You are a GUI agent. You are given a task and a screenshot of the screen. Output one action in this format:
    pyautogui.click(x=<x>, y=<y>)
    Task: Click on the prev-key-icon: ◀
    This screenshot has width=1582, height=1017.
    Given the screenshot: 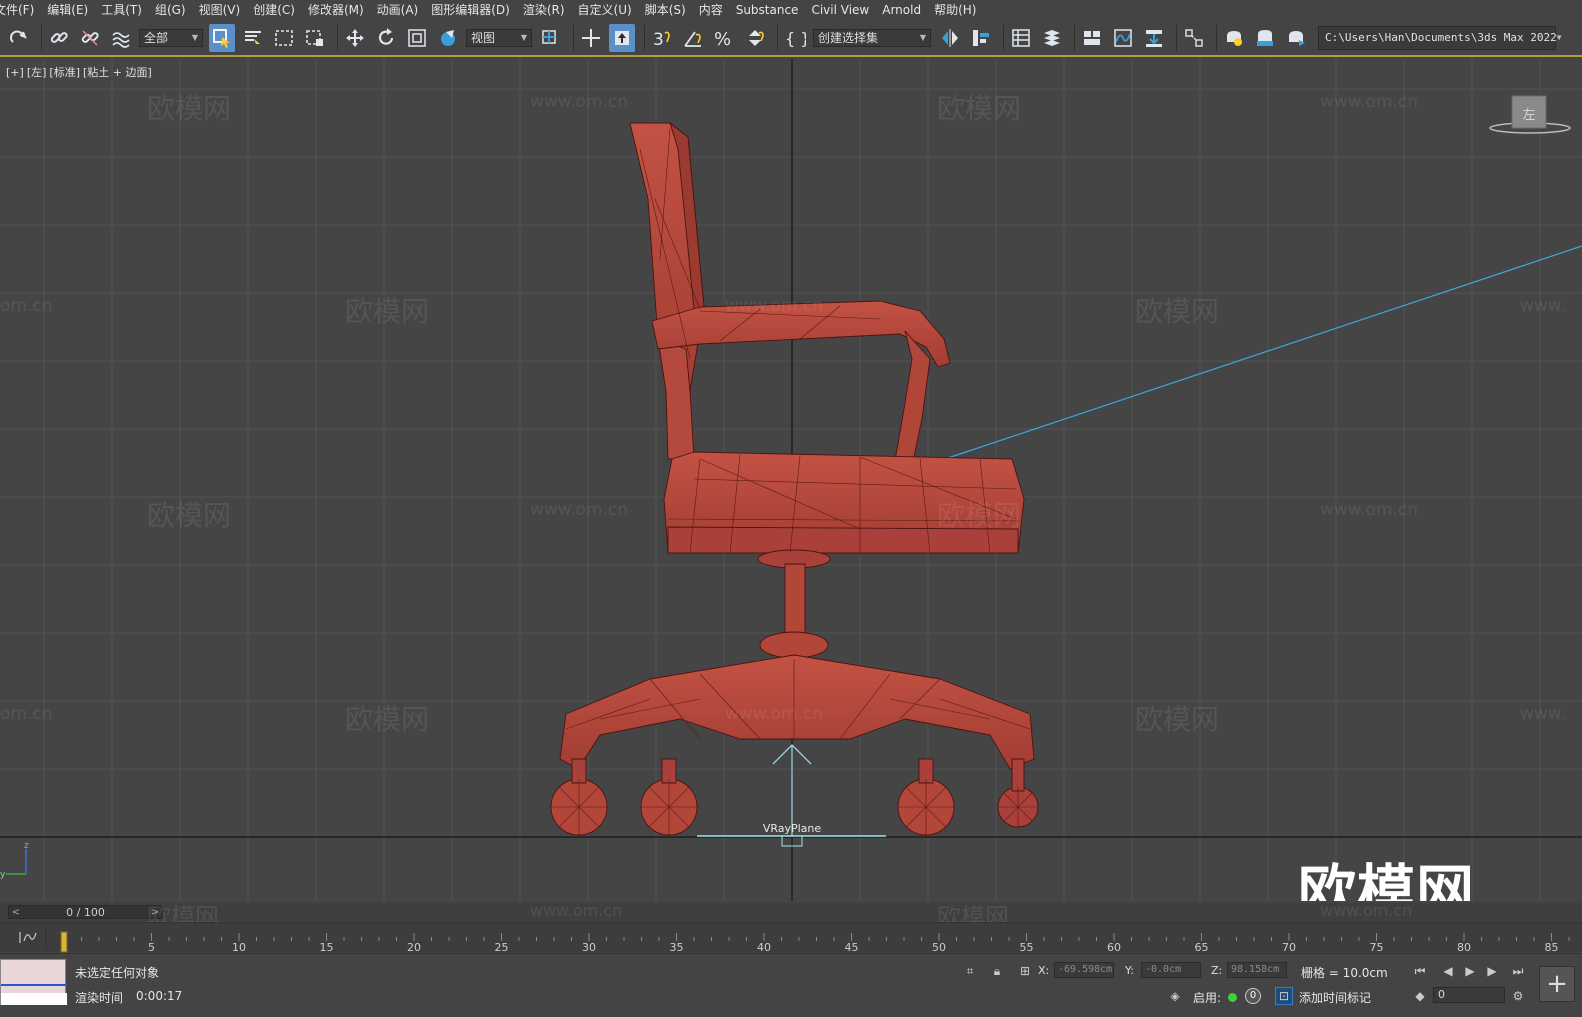 What is the action you would take?
    pyautogui.click(x=1448, y=971)
    